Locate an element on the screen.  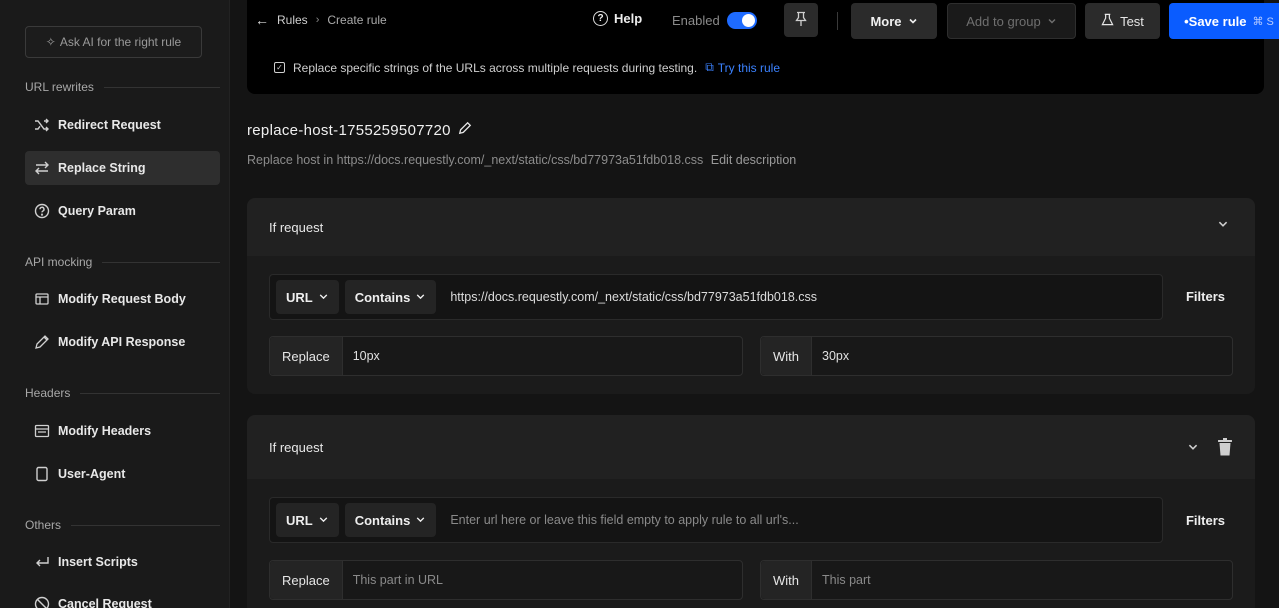
request-body-icon is located at coordinates (42, 299).